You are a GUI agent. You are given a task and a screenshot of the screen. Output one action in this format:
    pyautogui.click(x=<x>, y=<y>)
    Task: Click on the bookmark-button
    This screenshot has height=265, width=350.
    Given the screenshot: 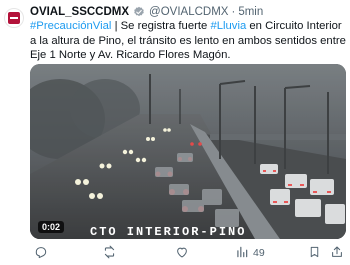 What is the action you would take?
    pyautogui.click(x=314, y=253)
    